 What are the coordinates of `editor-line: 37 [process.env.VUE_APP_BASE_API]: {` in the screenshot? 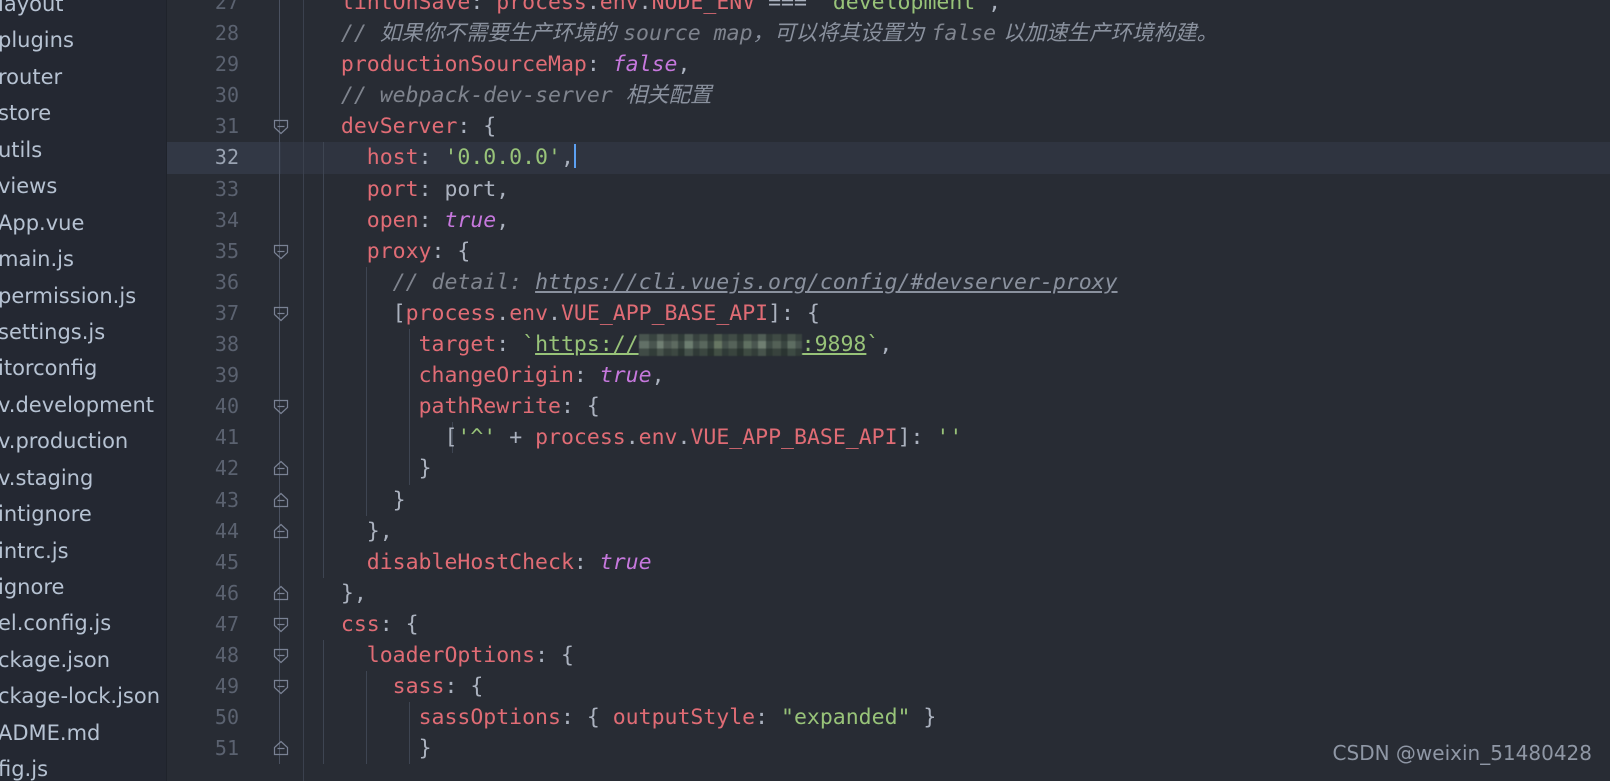 It's located at (888, 313).